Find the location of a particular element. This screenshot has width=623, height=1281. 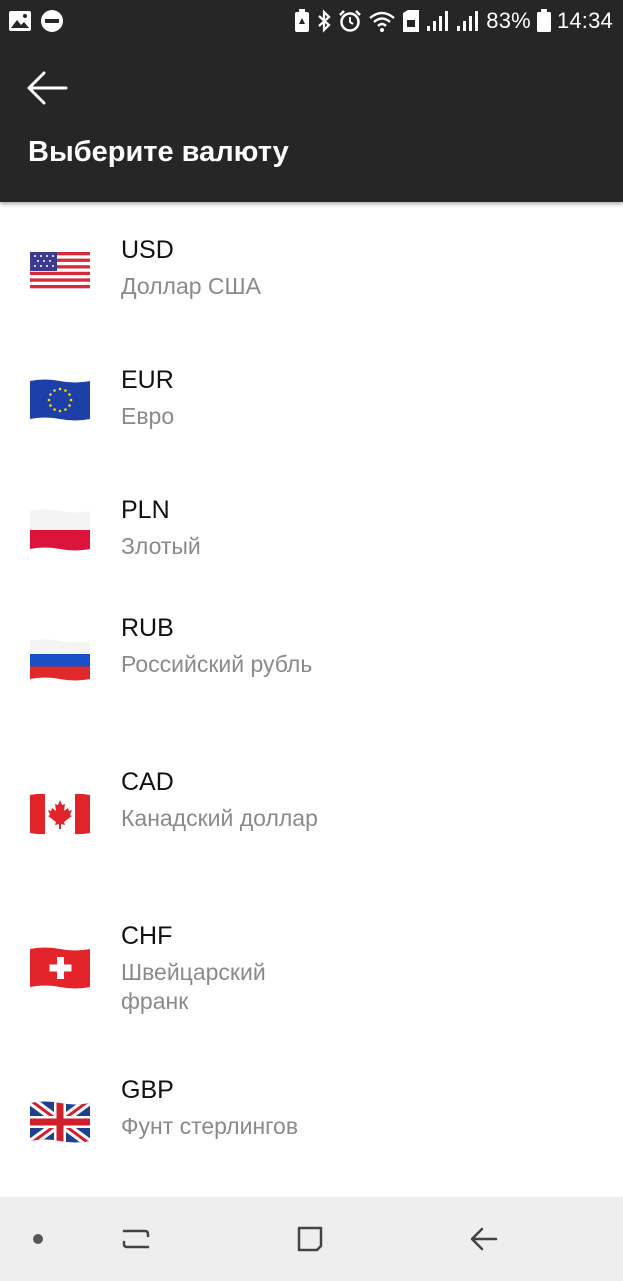

status-bar: 83% 14:34 is located at coordinates (311, 21).